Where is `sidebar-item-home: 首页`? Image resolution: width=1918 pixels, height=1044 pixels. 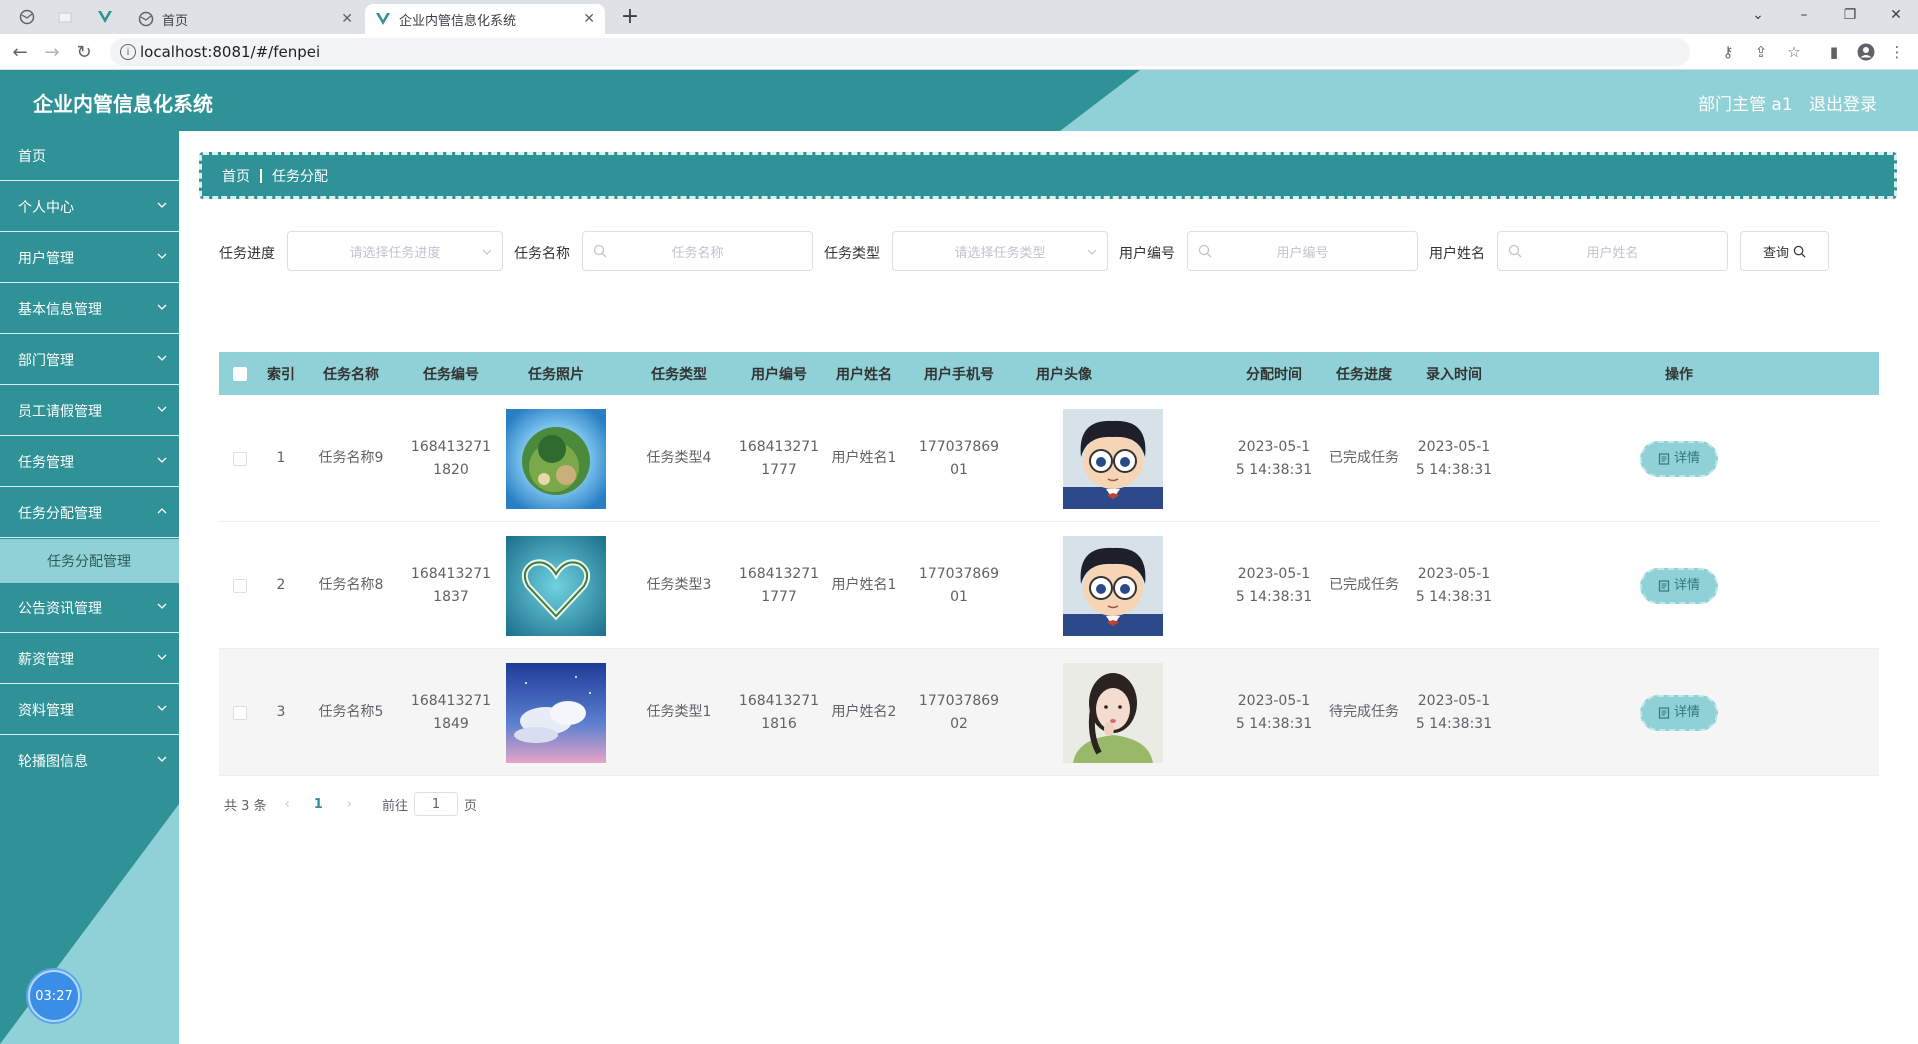
sidebar-item-home: 首页 is located at coordinates (89, 156).